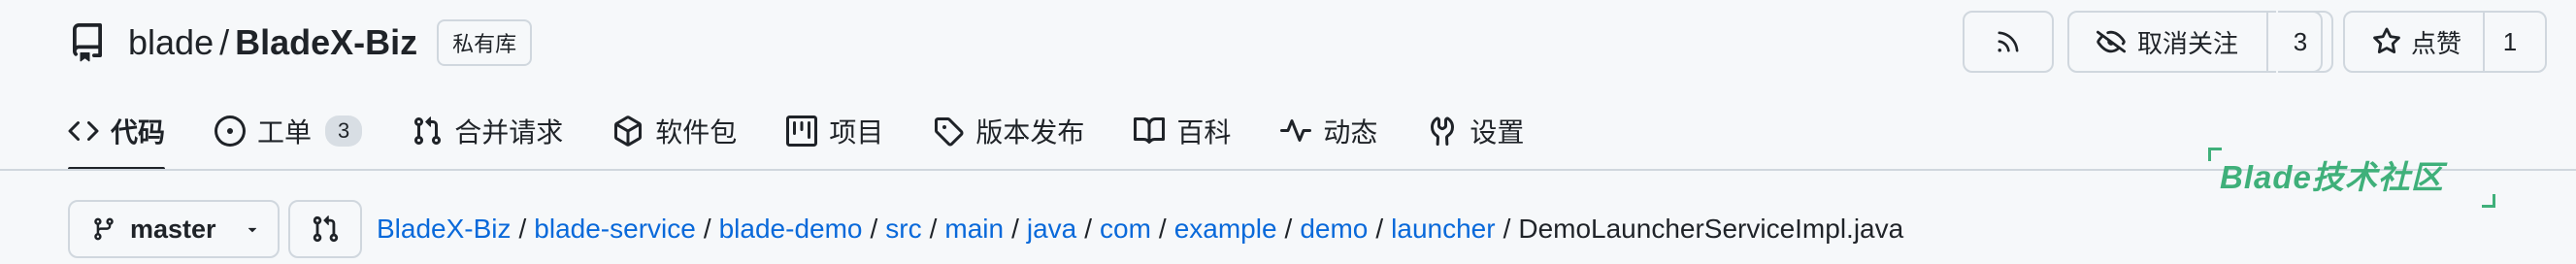 The width and height of the screenshot is (2576, 264). I want to click on tab-packages: 软件包, so click(674, 131).